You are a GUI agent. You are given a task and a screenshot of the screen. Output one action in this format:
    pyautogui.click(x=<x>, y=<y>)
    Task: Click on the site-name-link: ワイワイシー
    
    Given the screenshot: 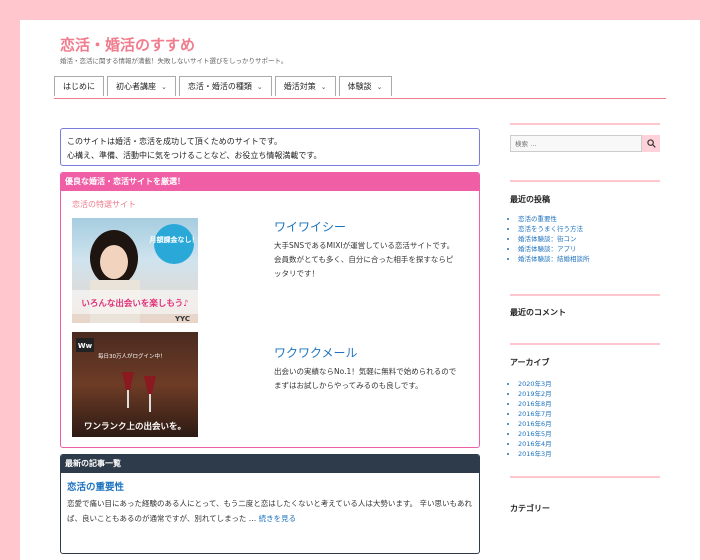 What is the action you would take?
    pyautogui.click(x=374, y=226)
    